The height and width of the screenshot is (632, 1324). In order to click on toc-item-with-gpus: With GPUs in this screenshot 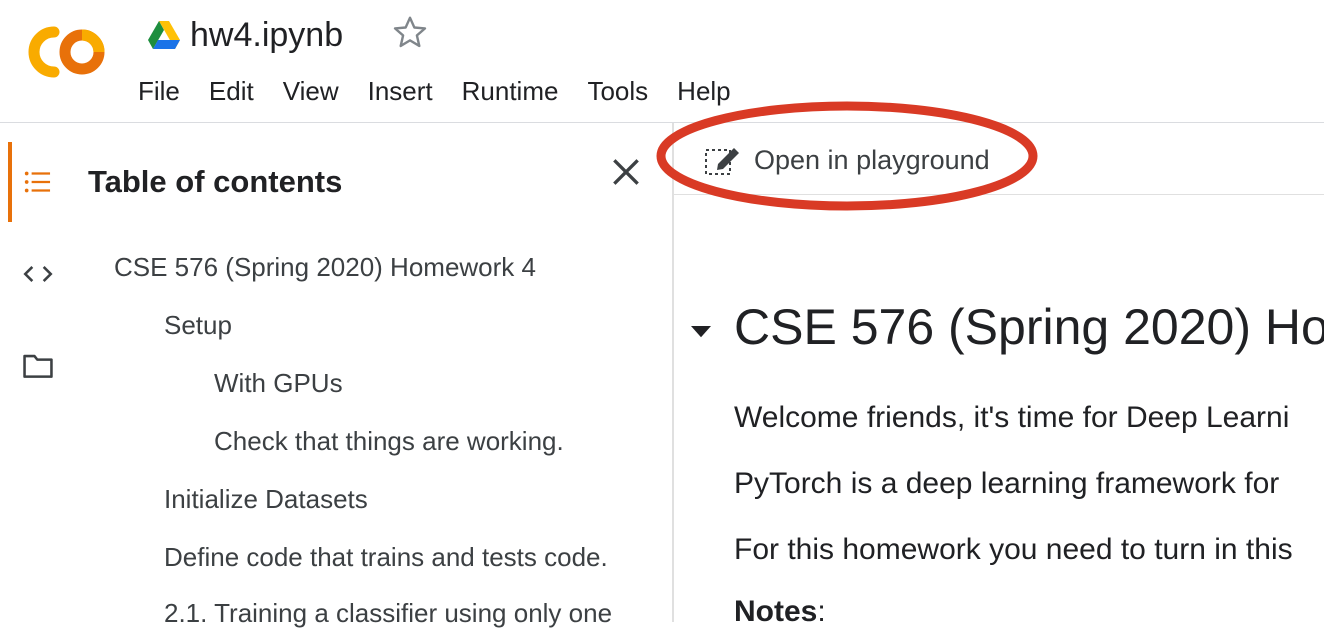, I will do `click(278, 383)`.